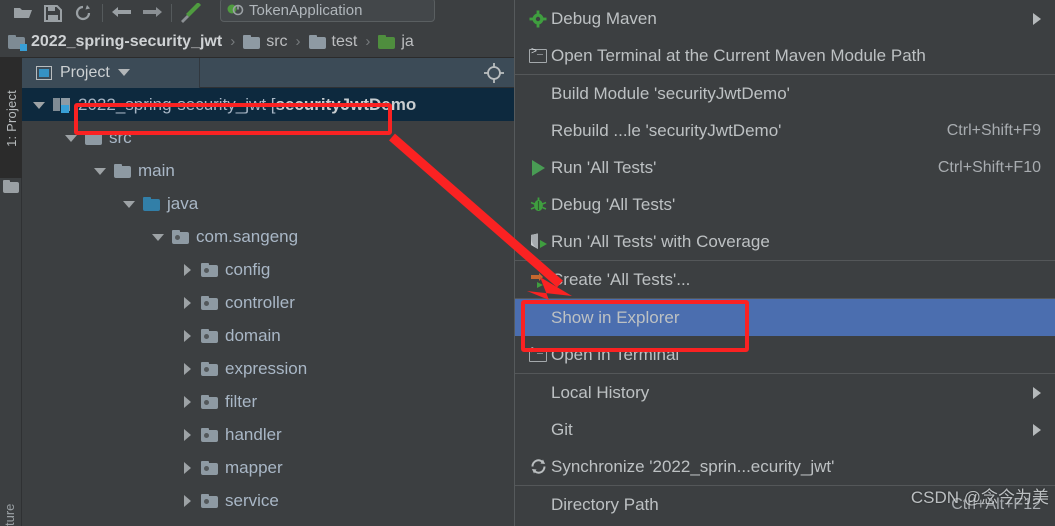 This screenshot has height=526, width=1055. Describe the element at coordinates (83, 13) in the screenshot. I see `sync-refresh-icon` at that location.